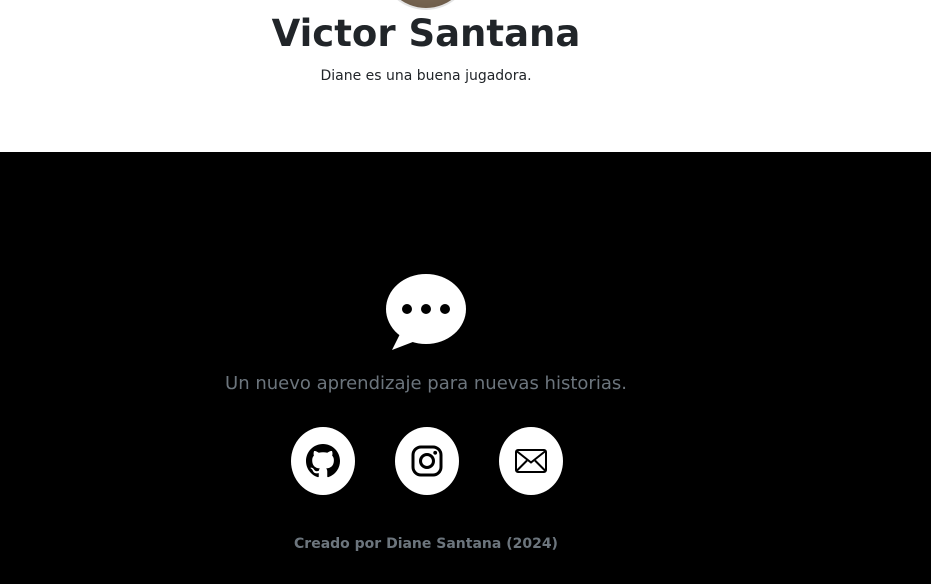 The width and height of the screenshot is (931, 584). I want to click on instagram-icon, so click(427, 461).